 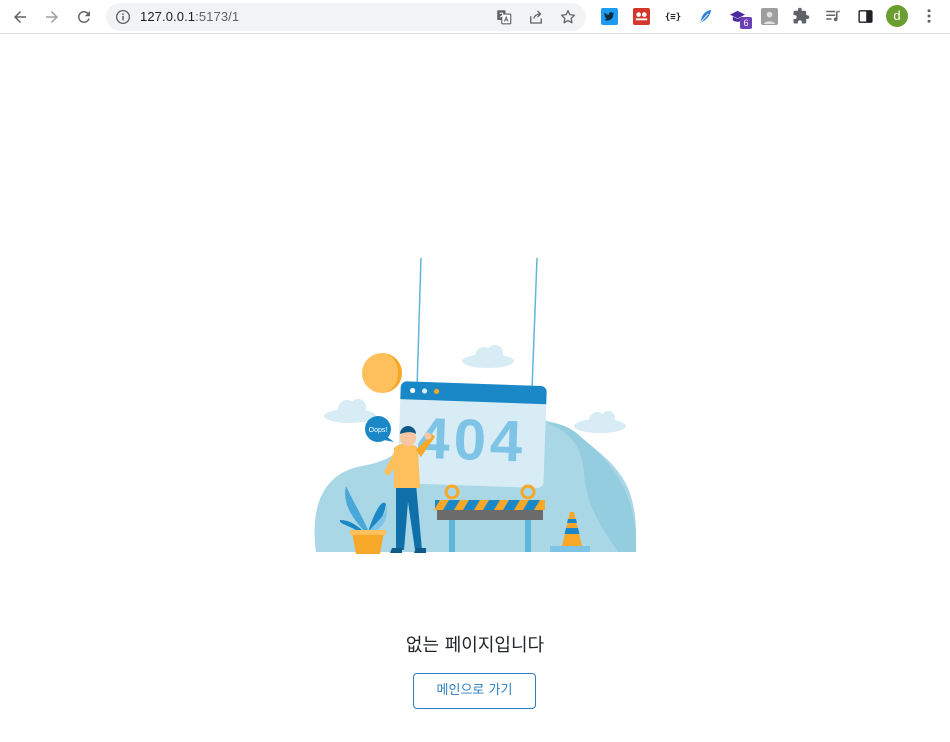 What do you see at coordinates (123, 17) in the screenshot?
I see `site-info-icon` at bounding box center [123, 17].